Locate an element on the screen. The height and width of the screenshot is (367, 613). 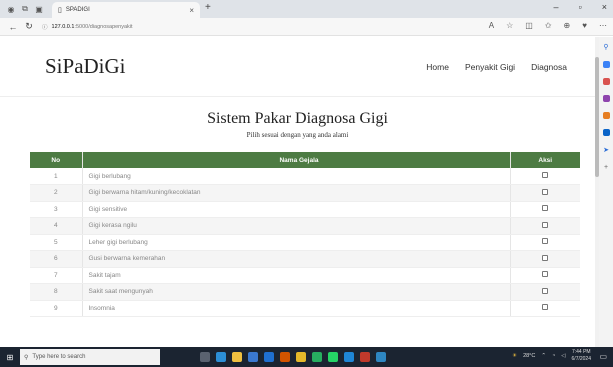
menu-home: Home is located at coordinates (437, 67).